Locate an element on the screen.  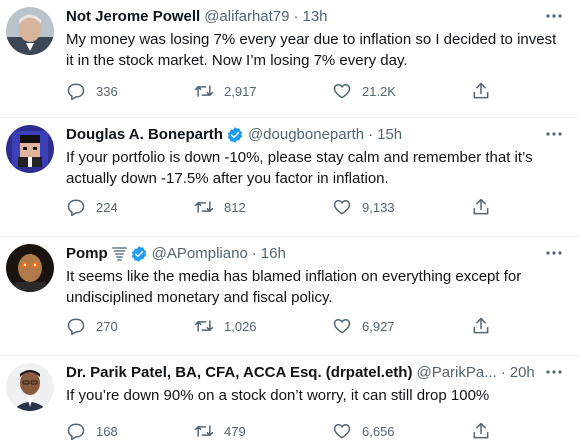
retweet-button: 1,026 is located at coordinates (225, 326).